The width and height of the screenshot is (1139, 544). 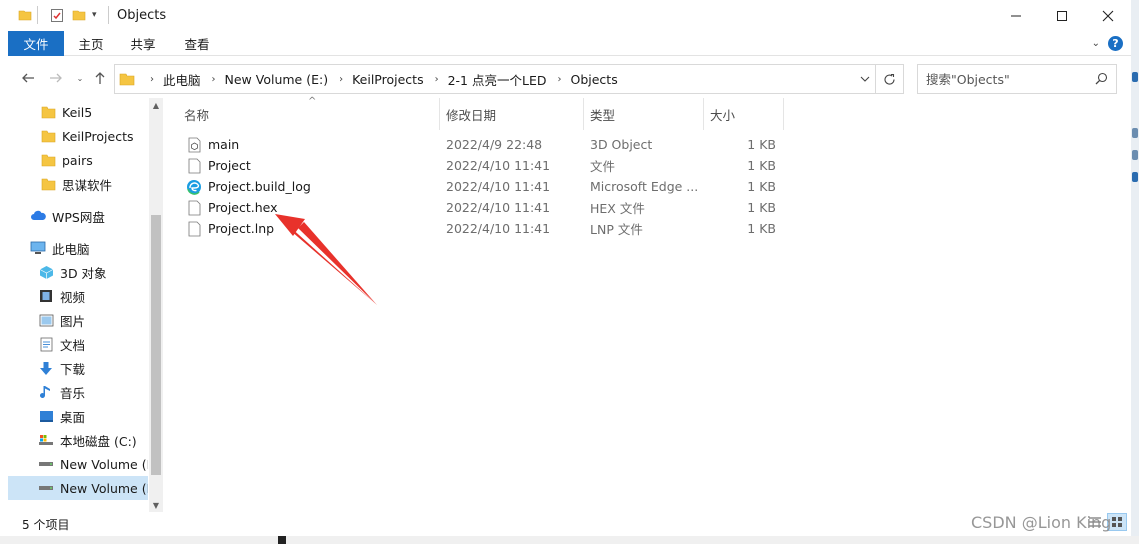 What do you see at coordinates (617, 208) in the screenshot?
I see `file-type: HEX 文件` at bounding box center [617, 208].